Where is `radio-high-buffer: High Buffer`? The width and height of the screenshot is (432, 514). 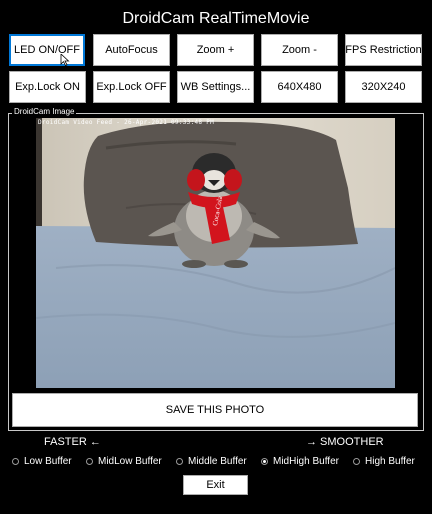
radio-high-buffer: High Buffer is located at coordinates (384, 461).